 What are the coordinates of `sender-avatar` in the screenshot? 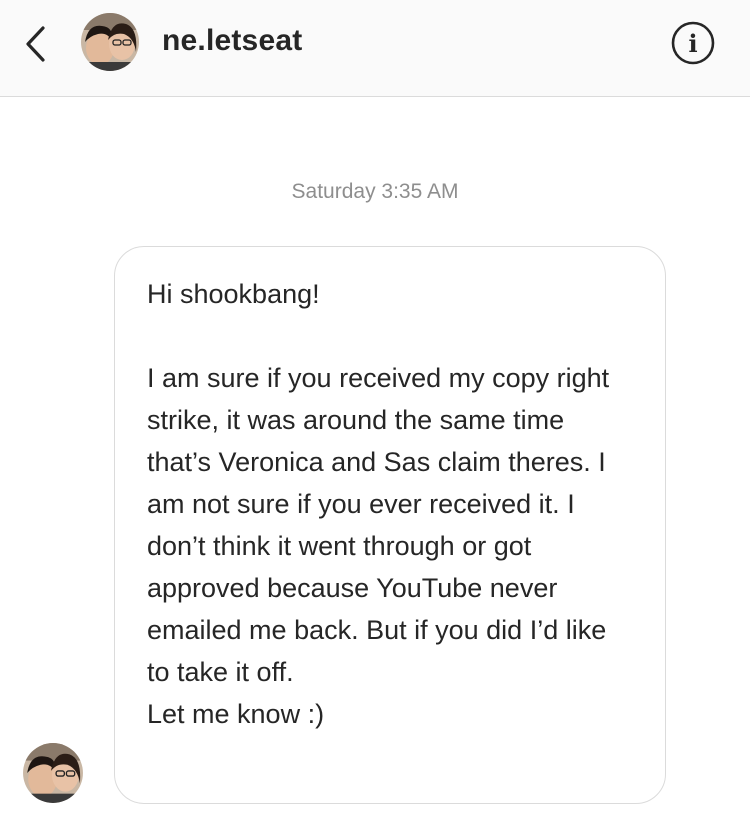 It's located at (53, 773).